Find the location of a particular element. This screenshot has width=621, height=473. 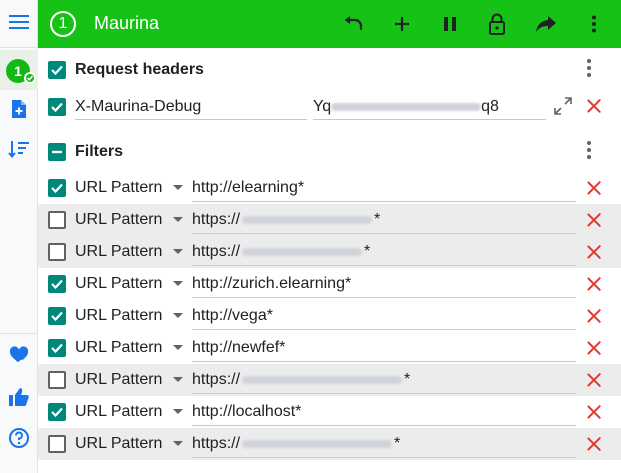

filter-row: URL Pattern http://localhost* is located at coordinates (329, 412).